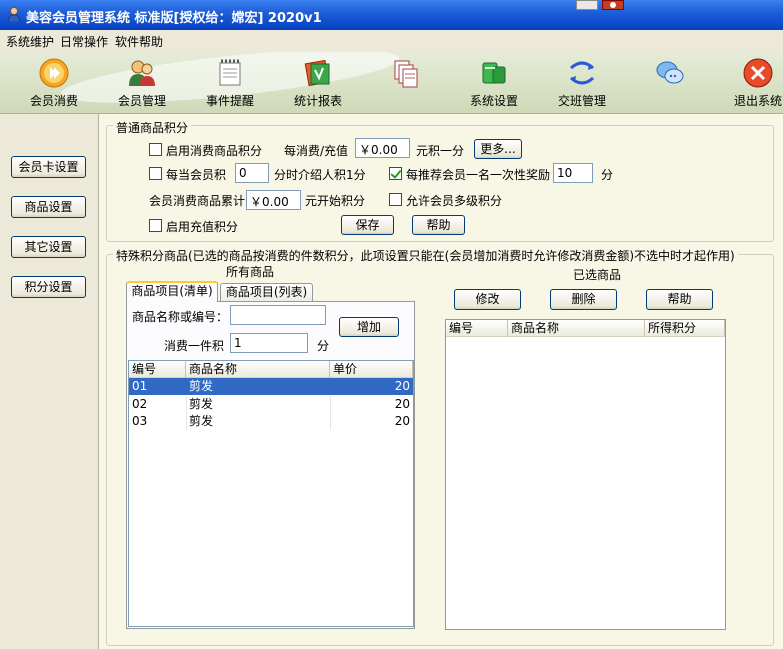 The image size is (783, 649). I want to click on user-app-icon, so click(14, 14).